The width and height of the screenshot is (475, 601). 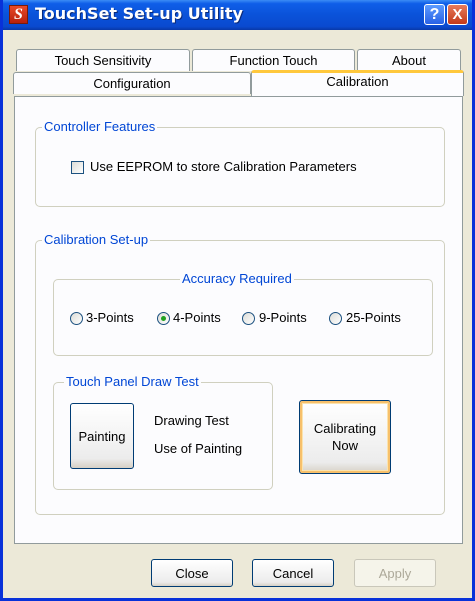 I want to click on painting-button: Painting, so click(x=102, y=436).